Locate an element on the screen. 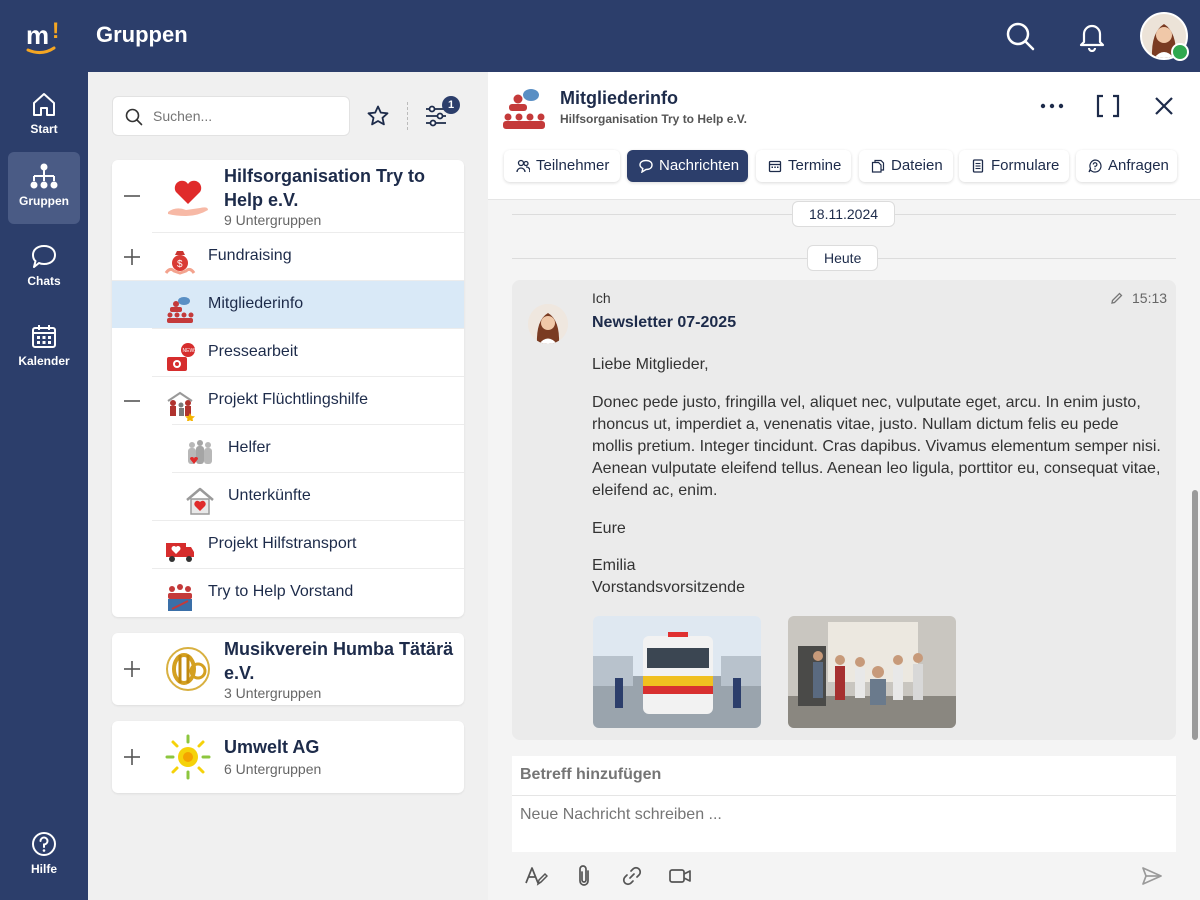  subgroup-label: Mitgliederinfo is located at coordinates (256, 303).